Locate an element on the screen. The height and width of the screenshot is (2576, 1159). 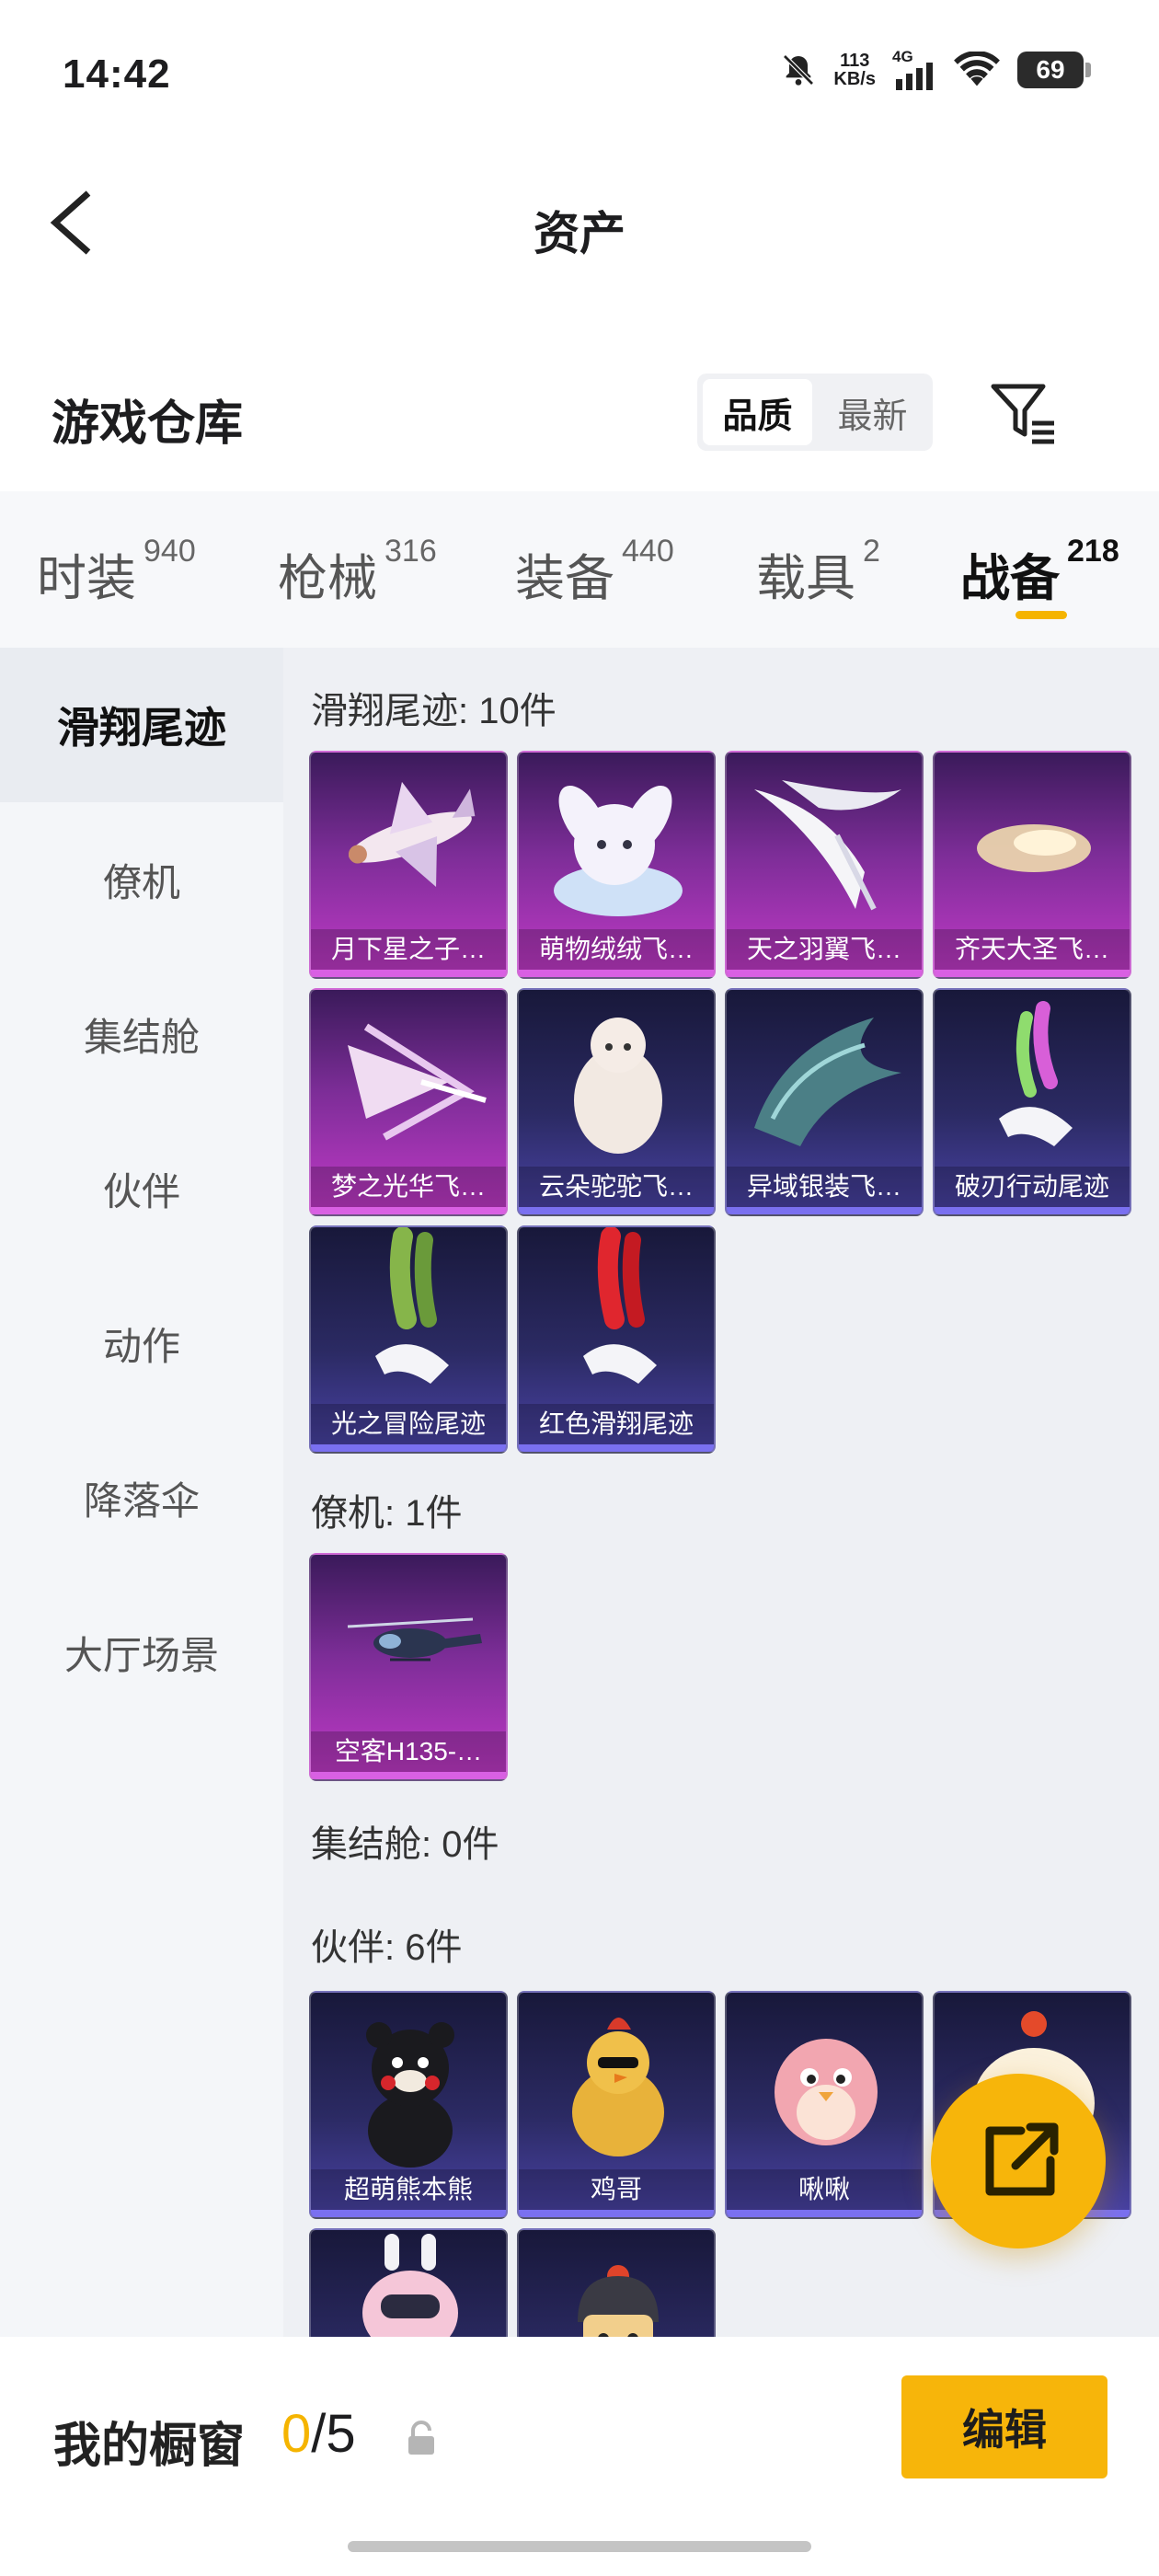
helicopter-icon is located at coordinates (414, 1639).